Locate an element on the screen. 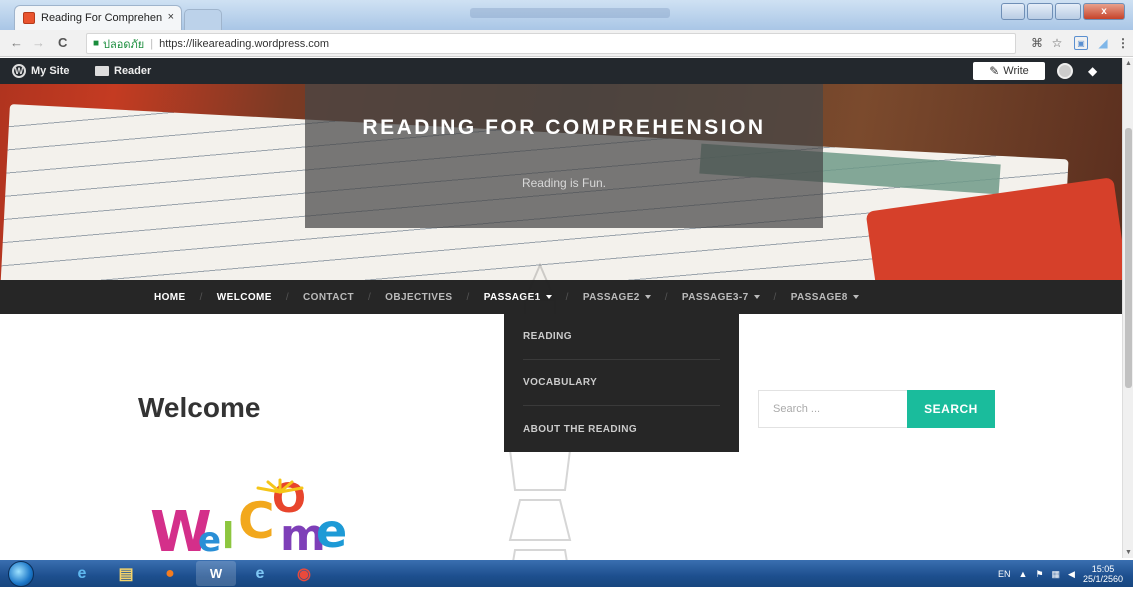 This screenshot has width=1133, height=590. ie2-taskbar-icon: e is located at coordinates (260, 573).